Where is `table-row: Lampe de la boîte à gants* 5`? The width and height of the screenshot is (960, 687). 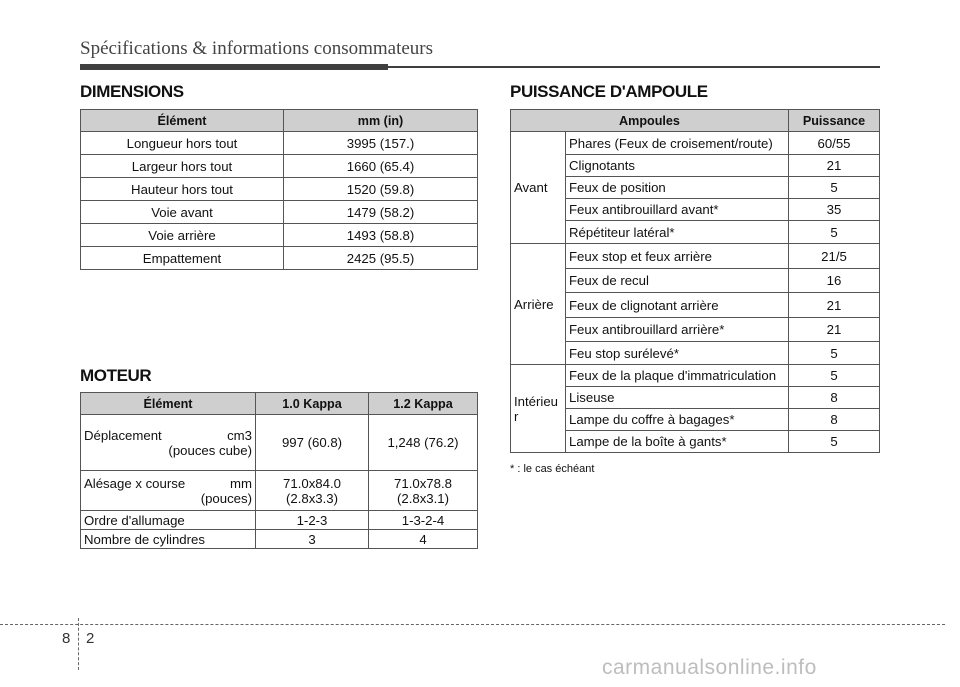
table-row: Lampe de la boîte à gants* 5 is located at coordinates (695, 441).